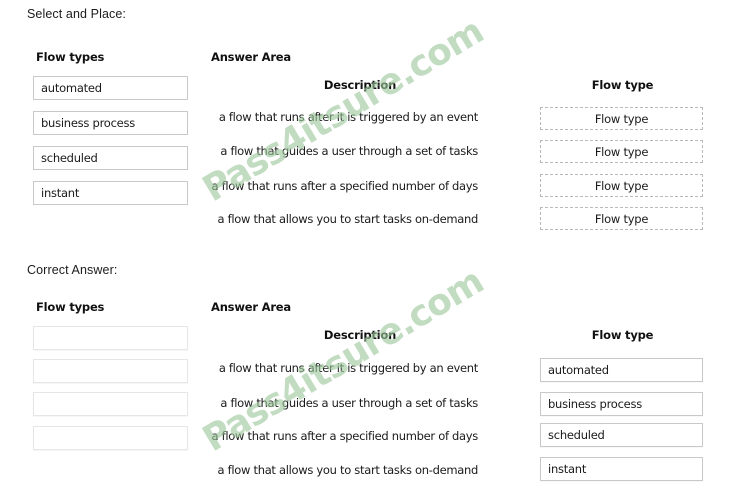  Describe the element at coordinates (72, 270) in the screenshot. I see `section-label-correct-answer: Correct Answer:` at that location.